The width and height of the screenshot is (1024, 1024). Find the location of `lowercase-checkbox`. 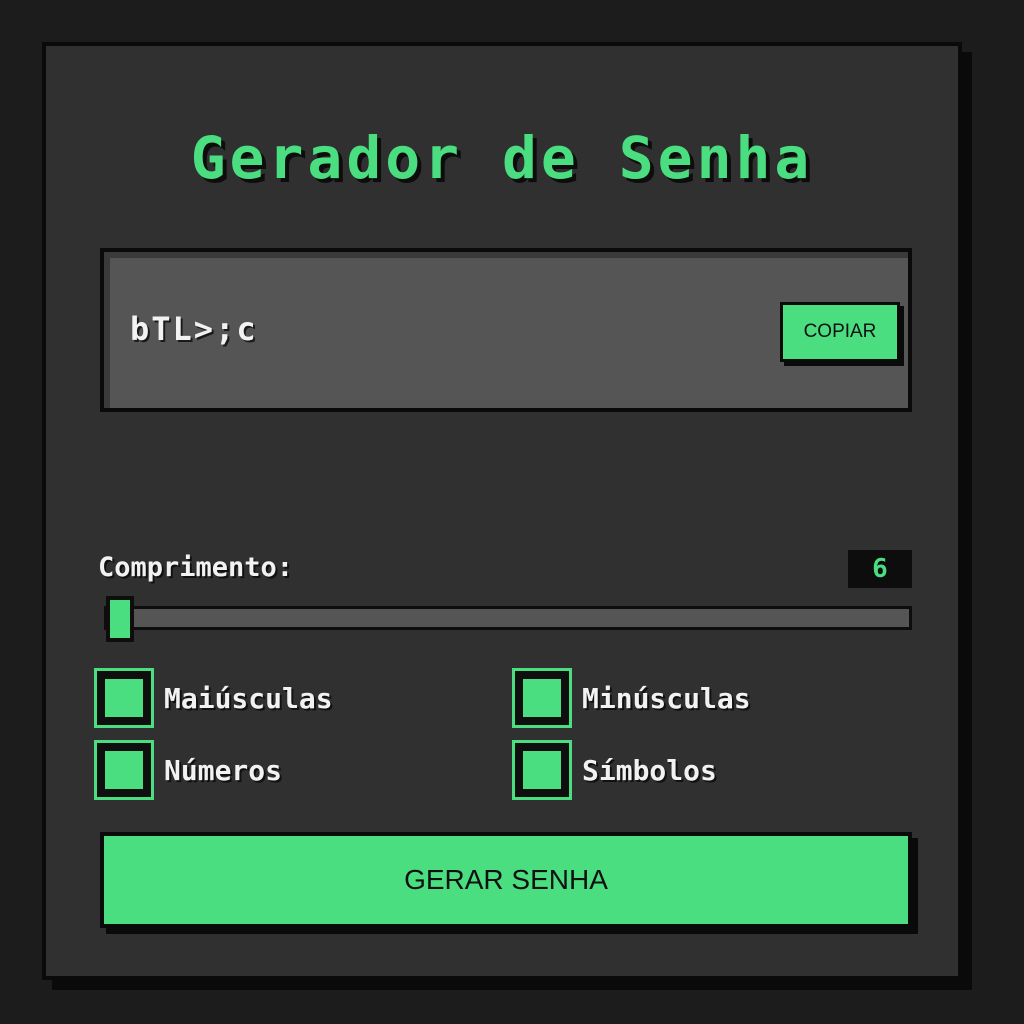

lowercase-checkbox is located at coordinates (542, 698).